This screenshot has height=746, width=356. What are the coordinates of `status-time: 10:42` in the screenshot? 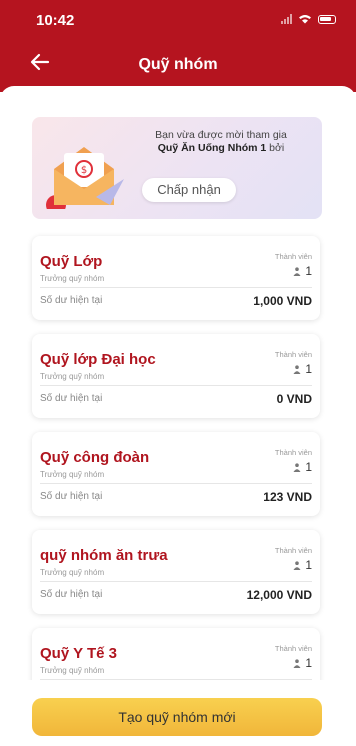 It's located at (55, 20).